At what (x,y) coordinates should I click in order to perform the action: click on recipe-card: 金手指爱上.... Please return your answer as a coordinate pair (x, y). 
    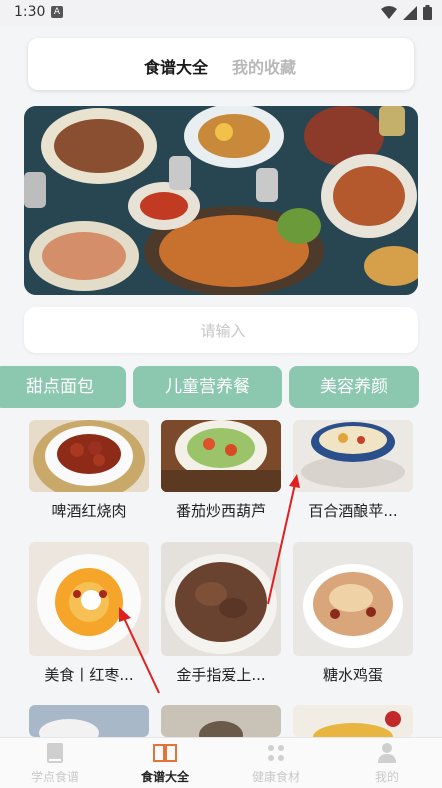
    Looking at the image, I should click on (221, 613).